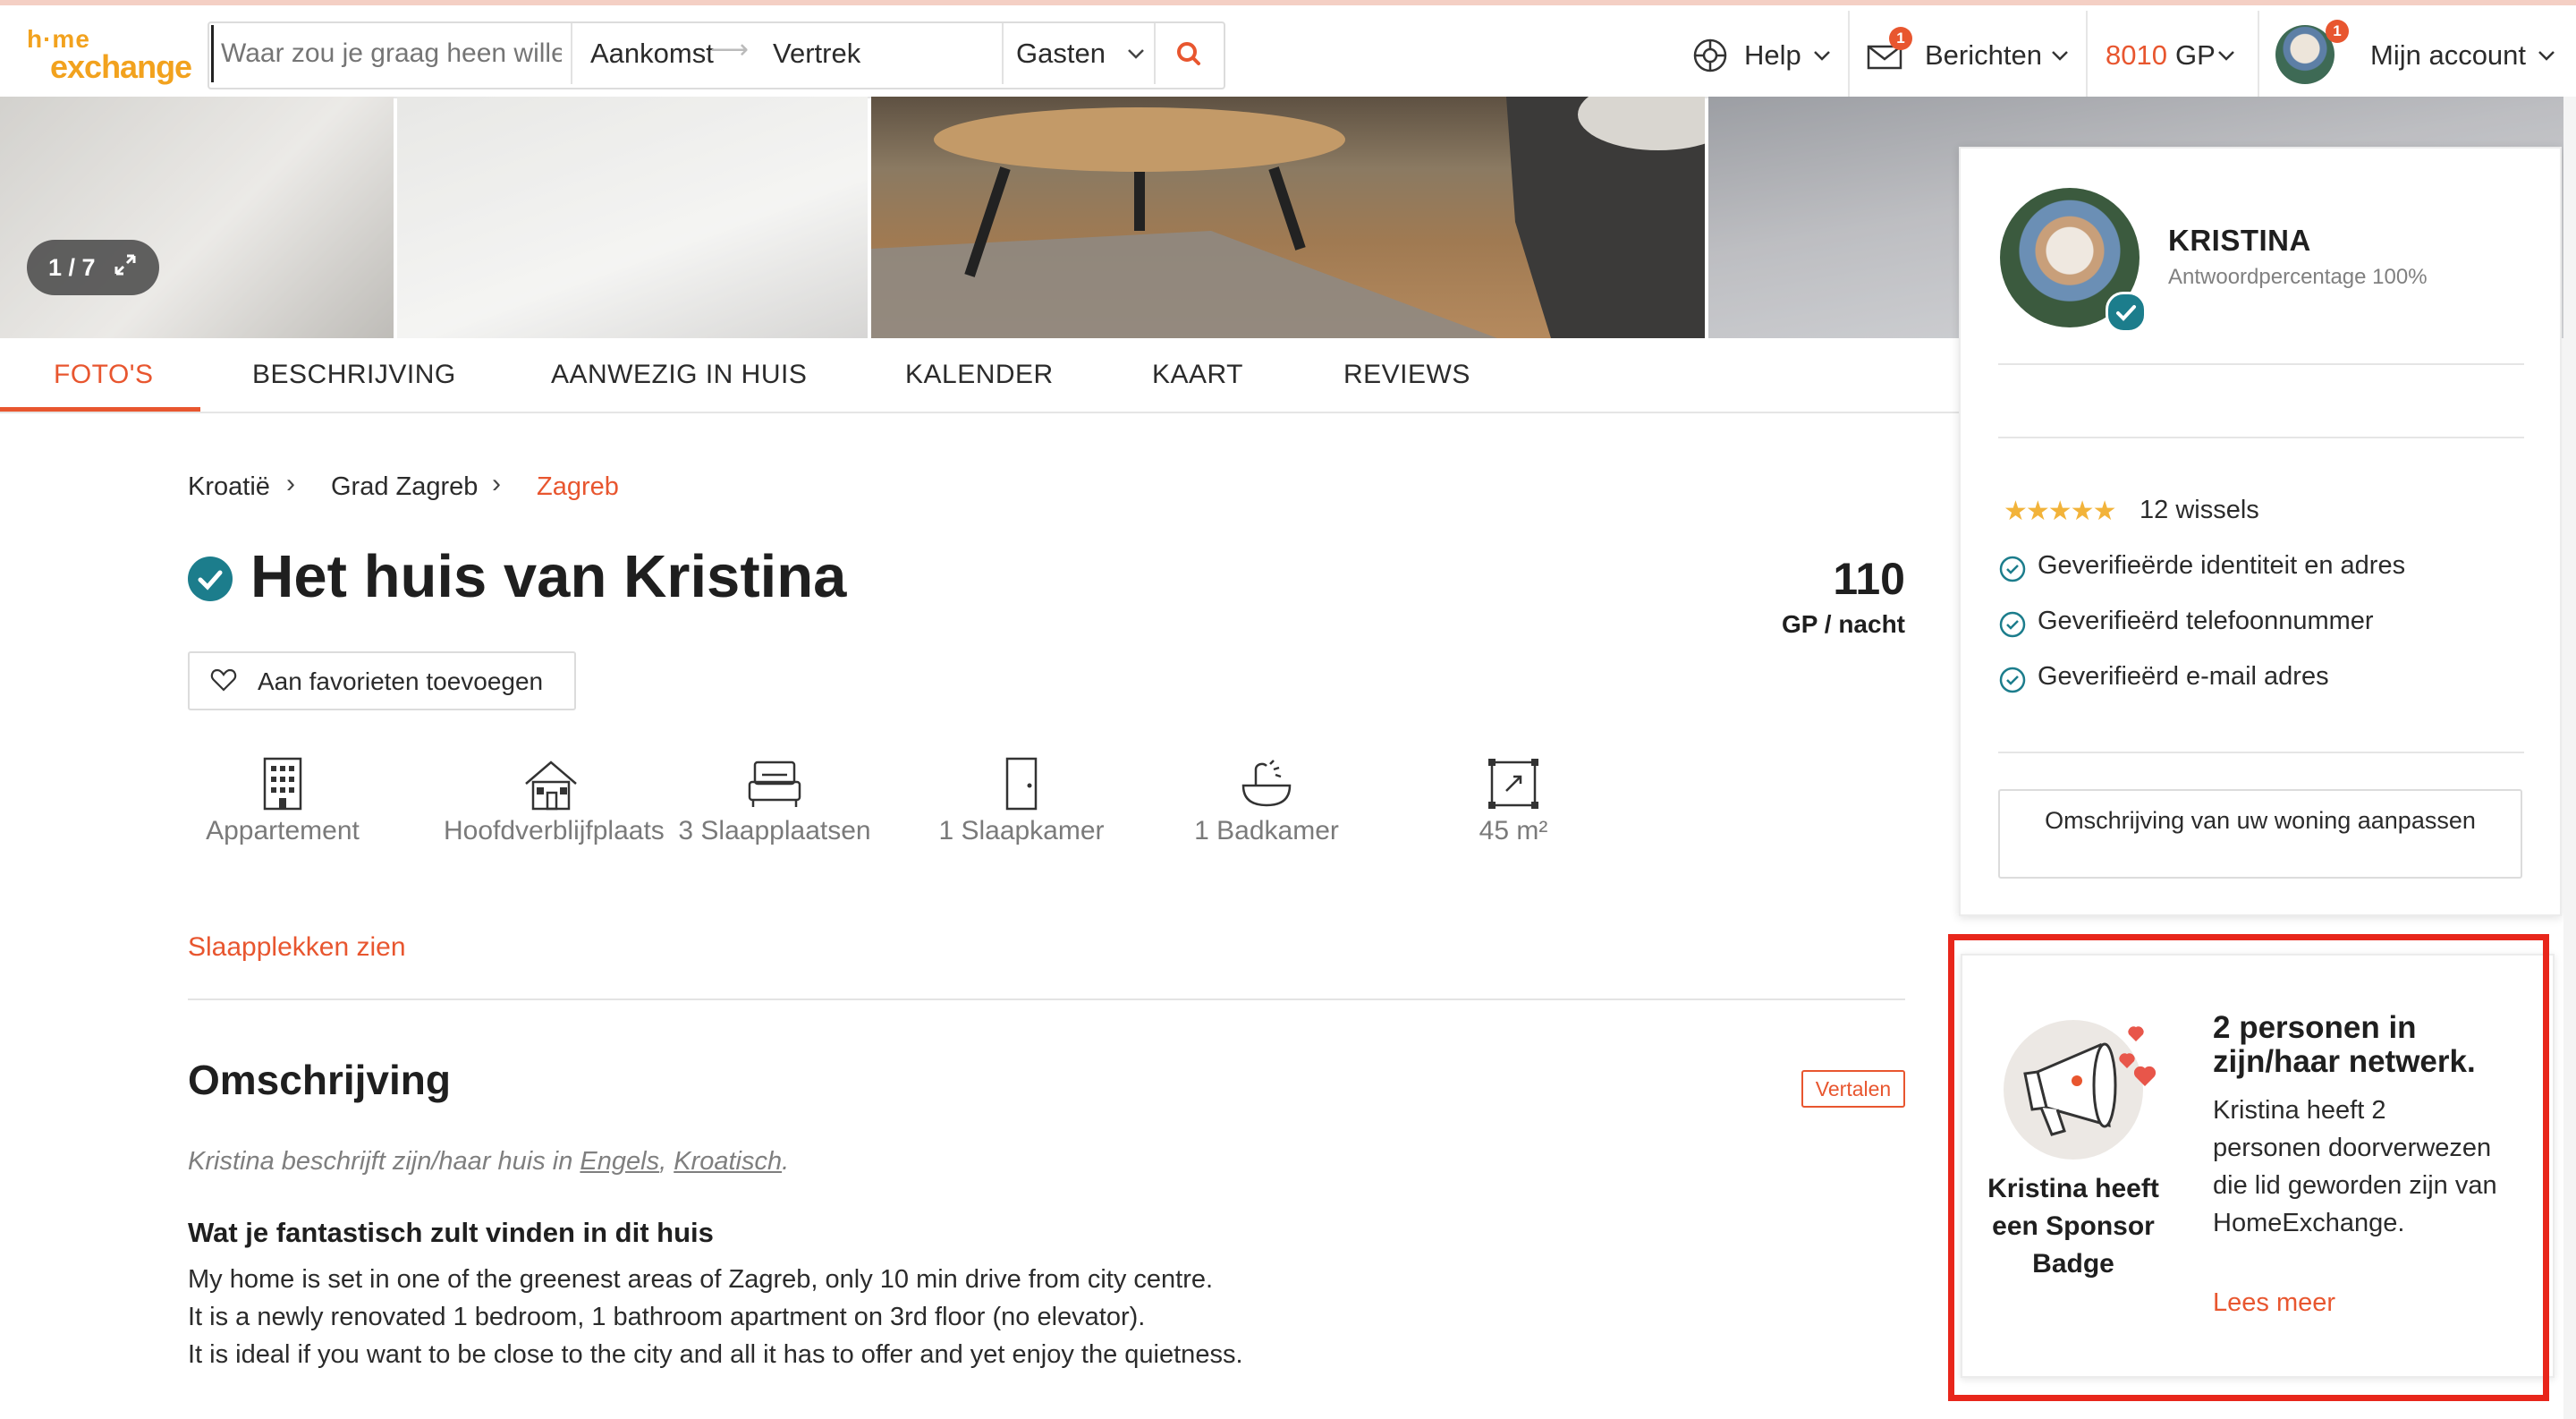  I want to click on favorites-label: Aan favorieten toevoegen, so click(401, 681).